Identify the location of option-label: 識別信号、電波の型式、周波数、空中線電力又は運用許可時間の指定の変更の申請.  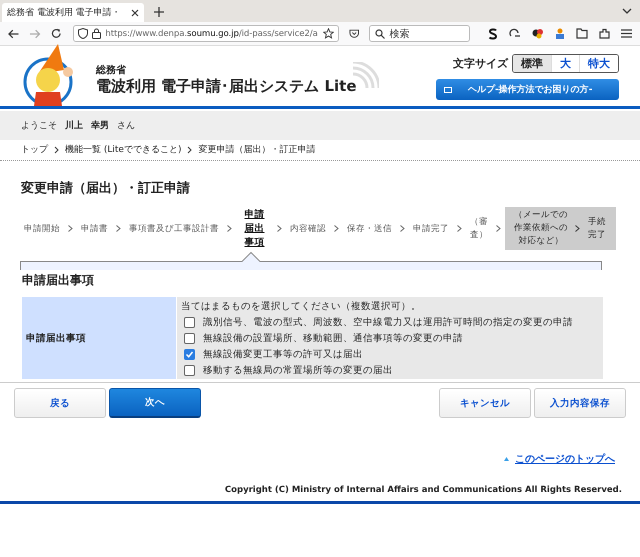
(388, 322).